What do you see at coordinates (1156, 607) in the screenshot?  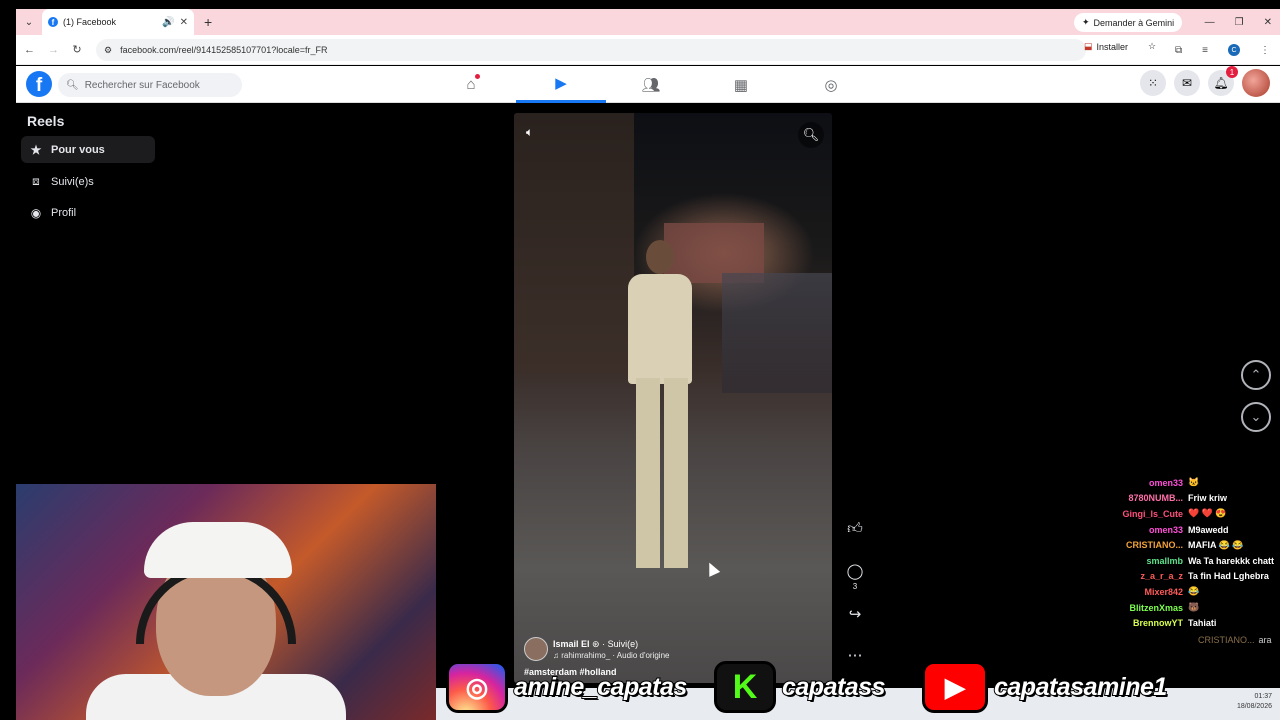 I see `chat-user: BlitzenXmas` at bounding box center [1156, 607].